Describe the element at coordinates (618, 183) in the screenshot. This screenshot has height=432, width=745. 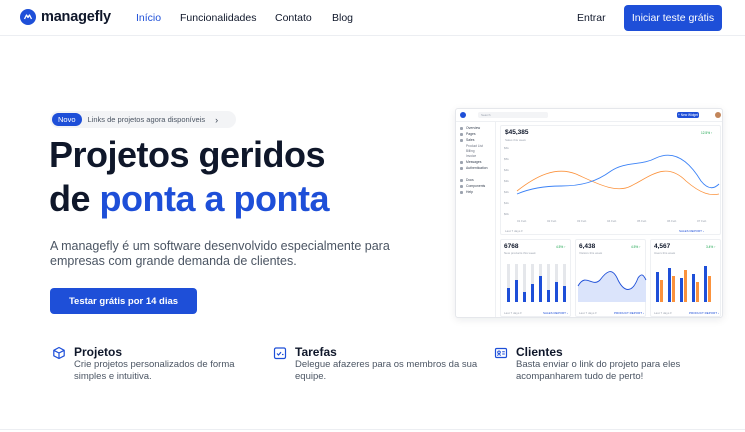
I see `series-line-orange` at that location.